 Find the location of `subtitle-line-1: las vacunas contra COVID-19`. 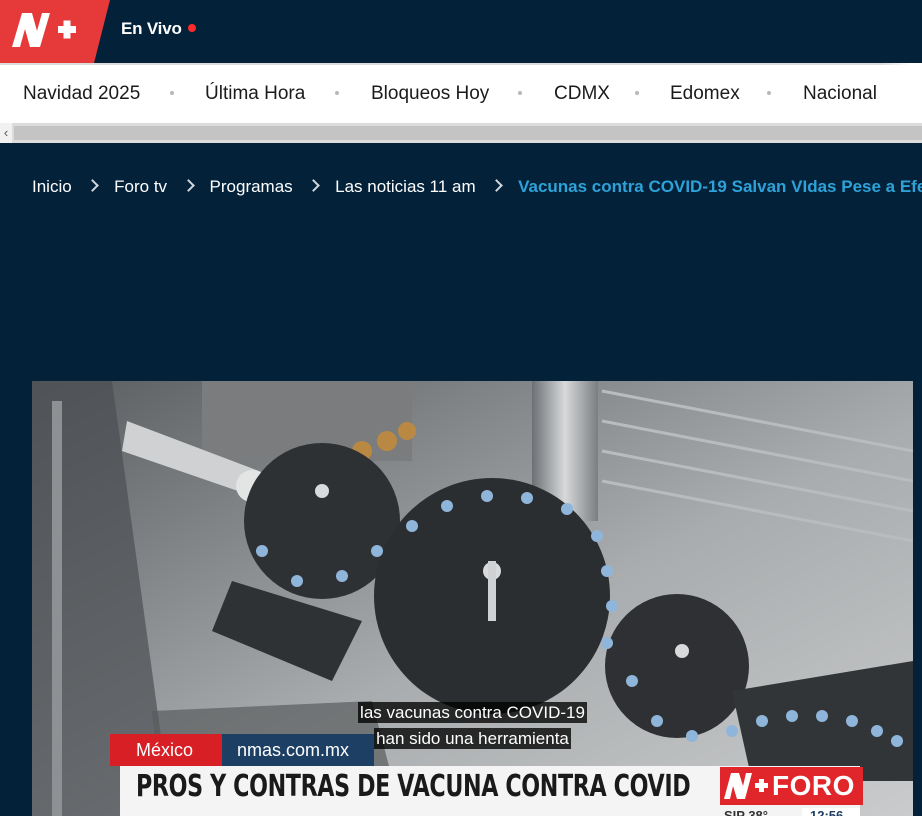

subtitle-line-1: las vacunas contra COVID-19 is located at coordinates (472, 712).